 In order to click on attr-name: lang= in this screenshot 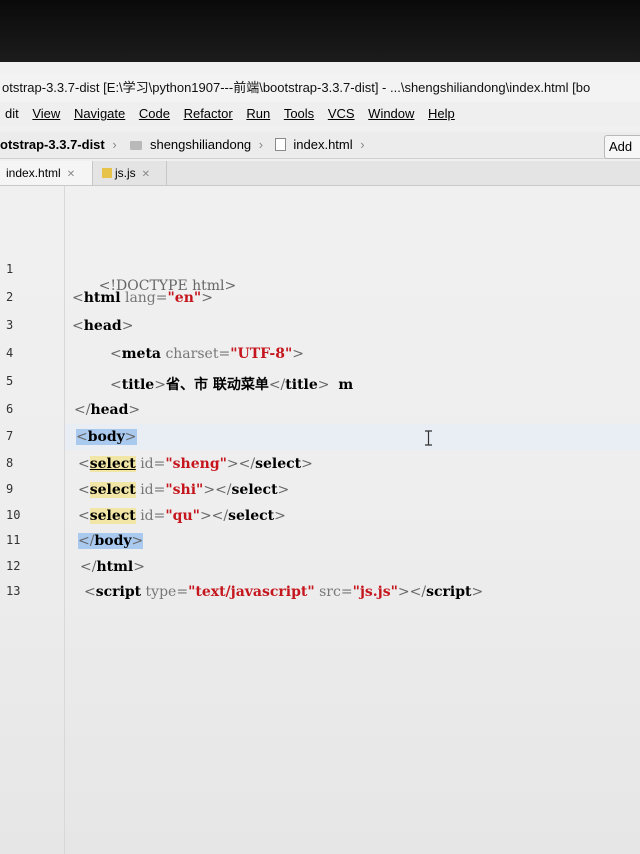, I will do `click(146, 298)`.